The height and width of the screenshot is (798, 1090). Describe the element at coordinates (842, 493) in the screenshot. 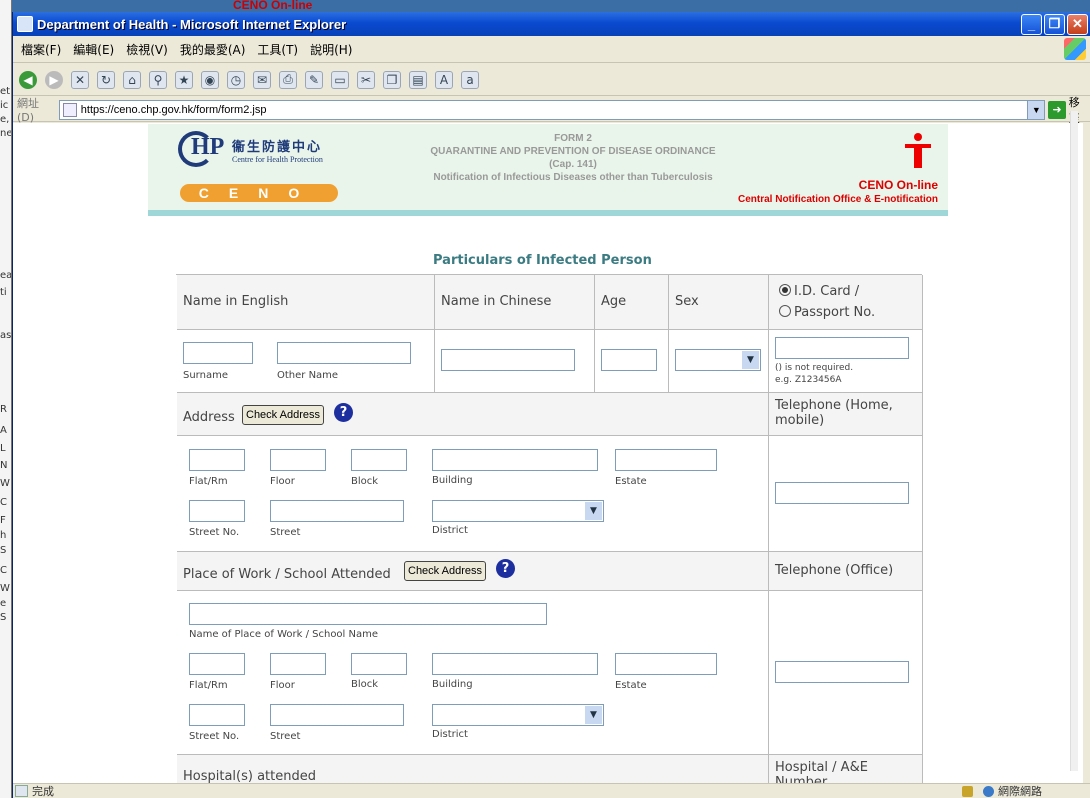

I see `telephone-home-input` at that location.